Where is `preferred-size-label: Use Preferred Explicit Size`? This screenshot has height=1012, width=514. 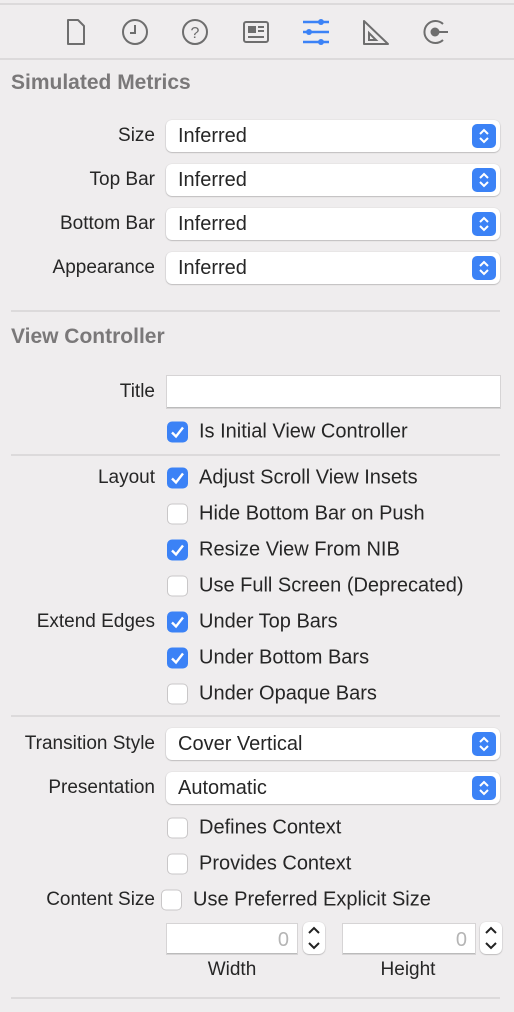
preferred-size-label: Use Preferred Explicit Size is located at coordinates (312, 899).